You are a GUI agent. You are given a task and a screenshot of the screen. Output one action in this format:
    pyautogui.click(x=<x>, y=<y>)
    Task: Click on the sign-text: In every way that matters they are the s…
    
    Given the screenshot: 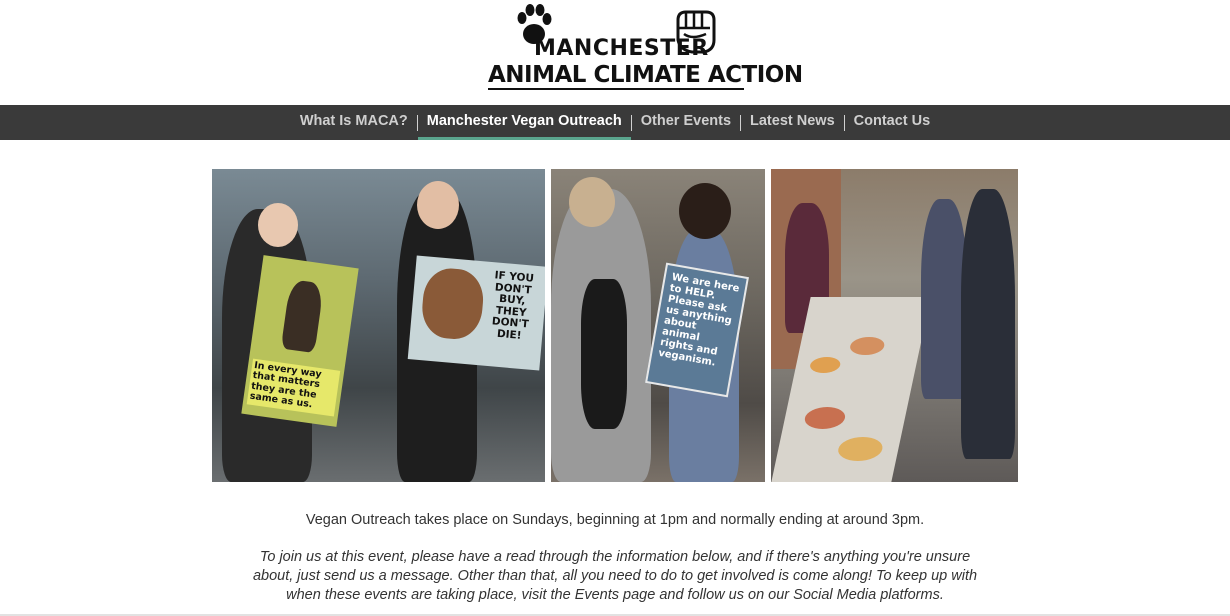 What is the action you would take?
    pyautogui.click(x=293, y=387)
    